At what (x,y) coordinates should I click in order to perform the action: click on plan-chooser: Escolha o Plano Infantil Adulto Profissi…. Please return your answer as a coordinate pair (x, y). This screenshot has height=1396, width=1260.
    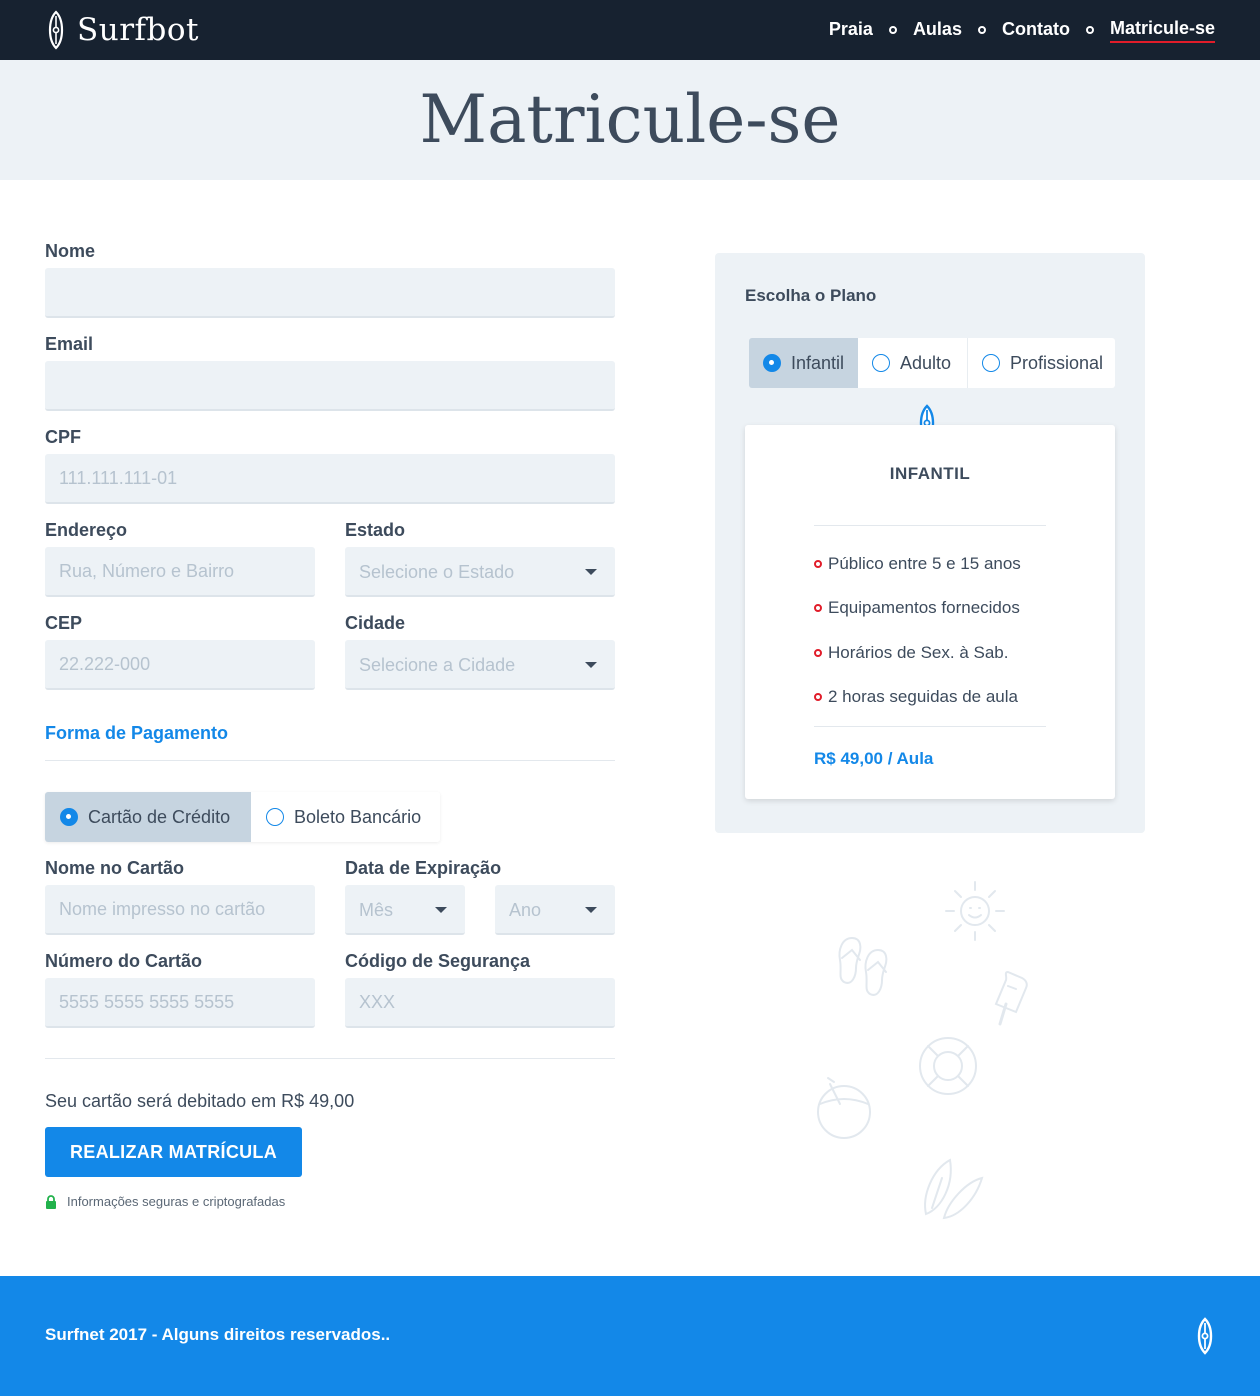
    Looking at the image, I should click on (930, 543).